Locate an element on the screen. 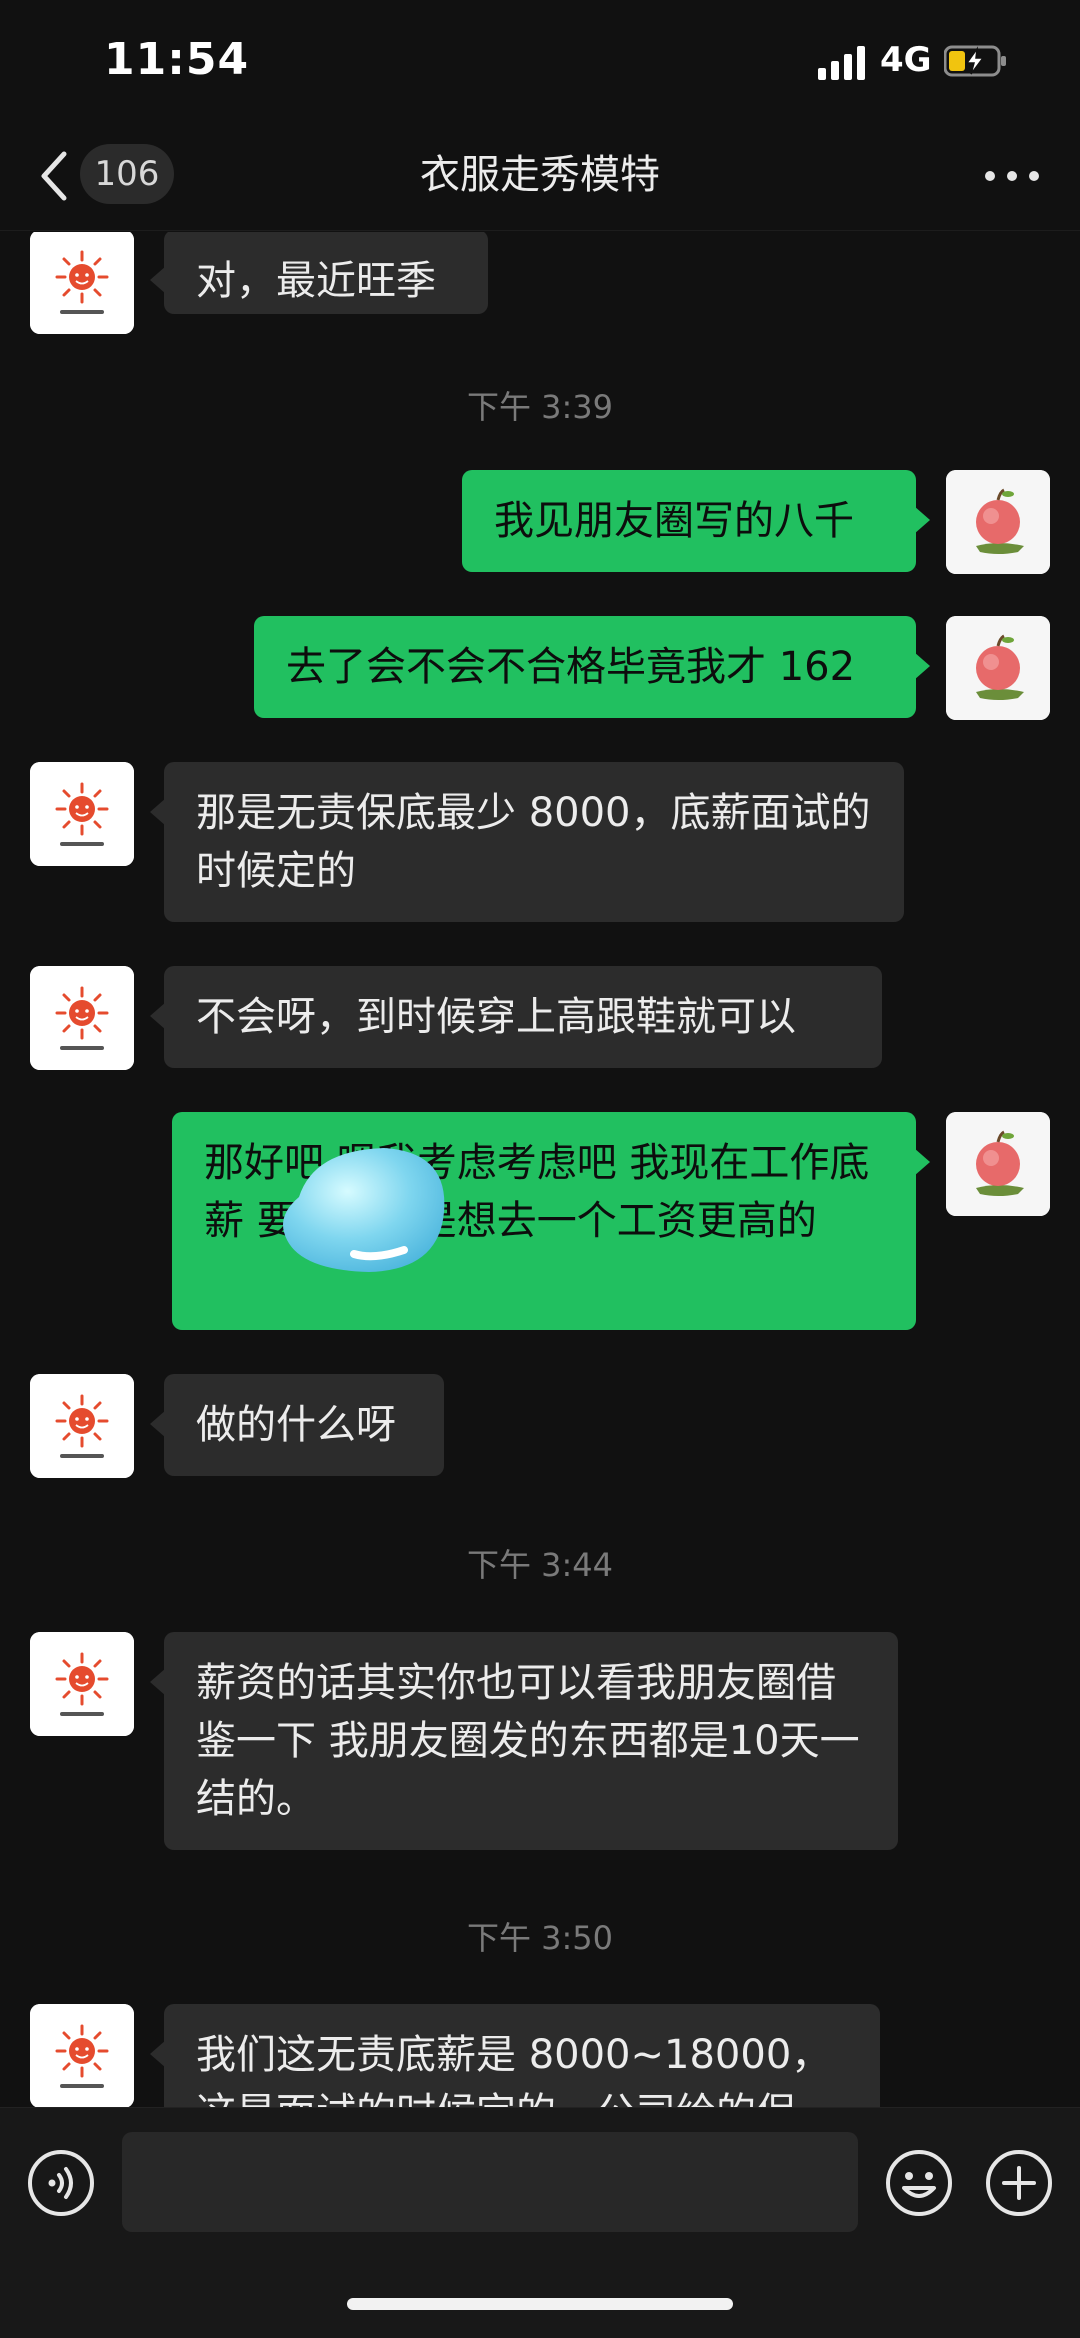  incoming-message: 对，最近旺季 is located at coordinates (319, 273).